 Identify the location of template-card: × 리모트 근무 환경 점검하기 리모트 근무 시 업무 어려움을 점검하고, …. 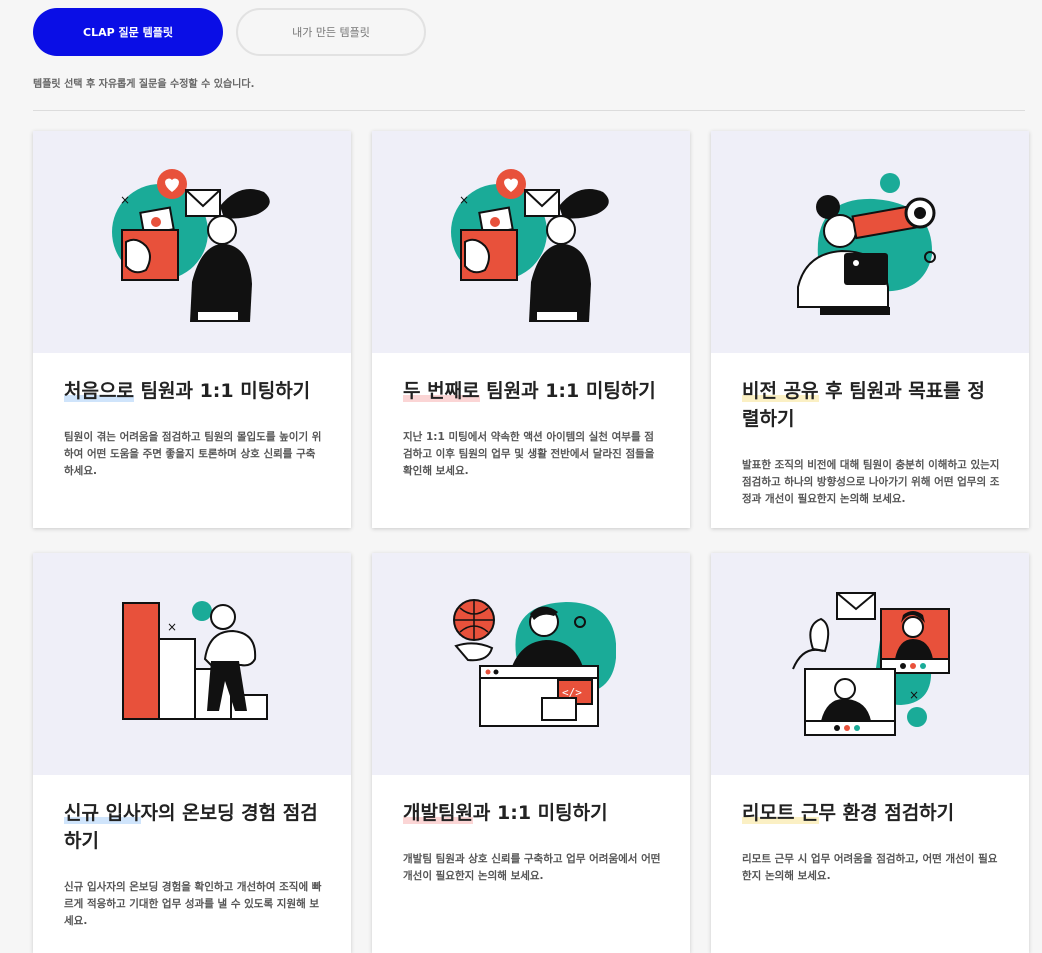
(870, 753).